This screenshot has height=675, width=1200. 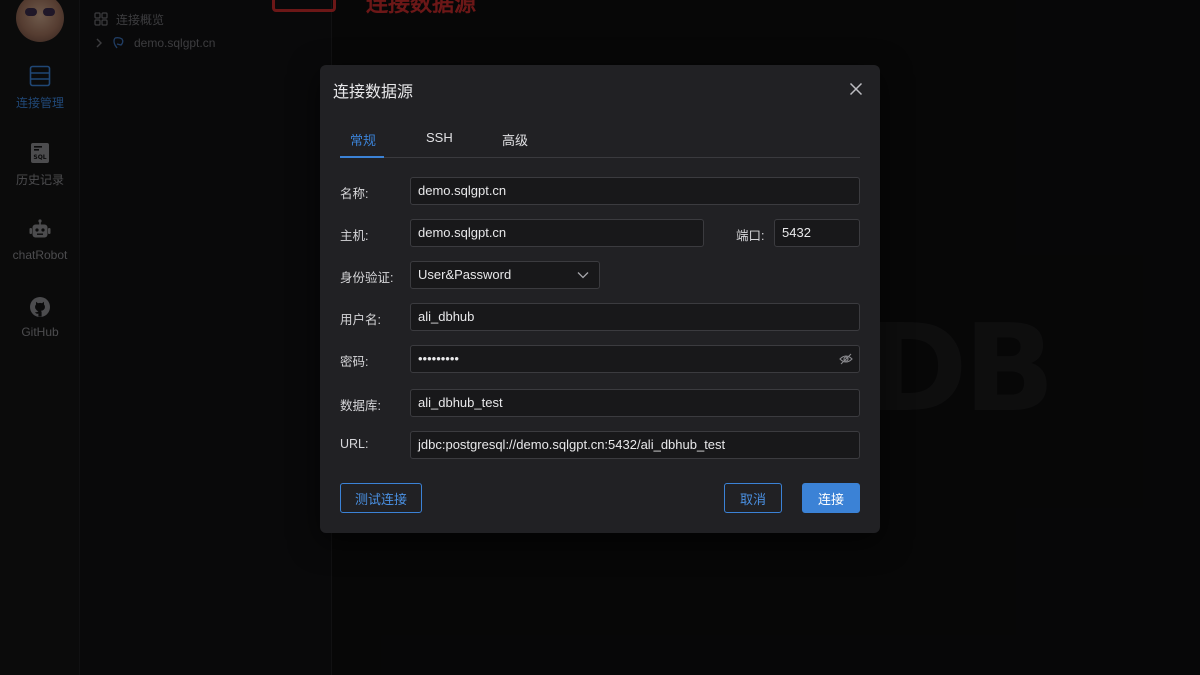 What do you see at coordinates (439, 137) in the screenshot?
I see `tab-ssh: SSH` at bounding box center [439, 137].